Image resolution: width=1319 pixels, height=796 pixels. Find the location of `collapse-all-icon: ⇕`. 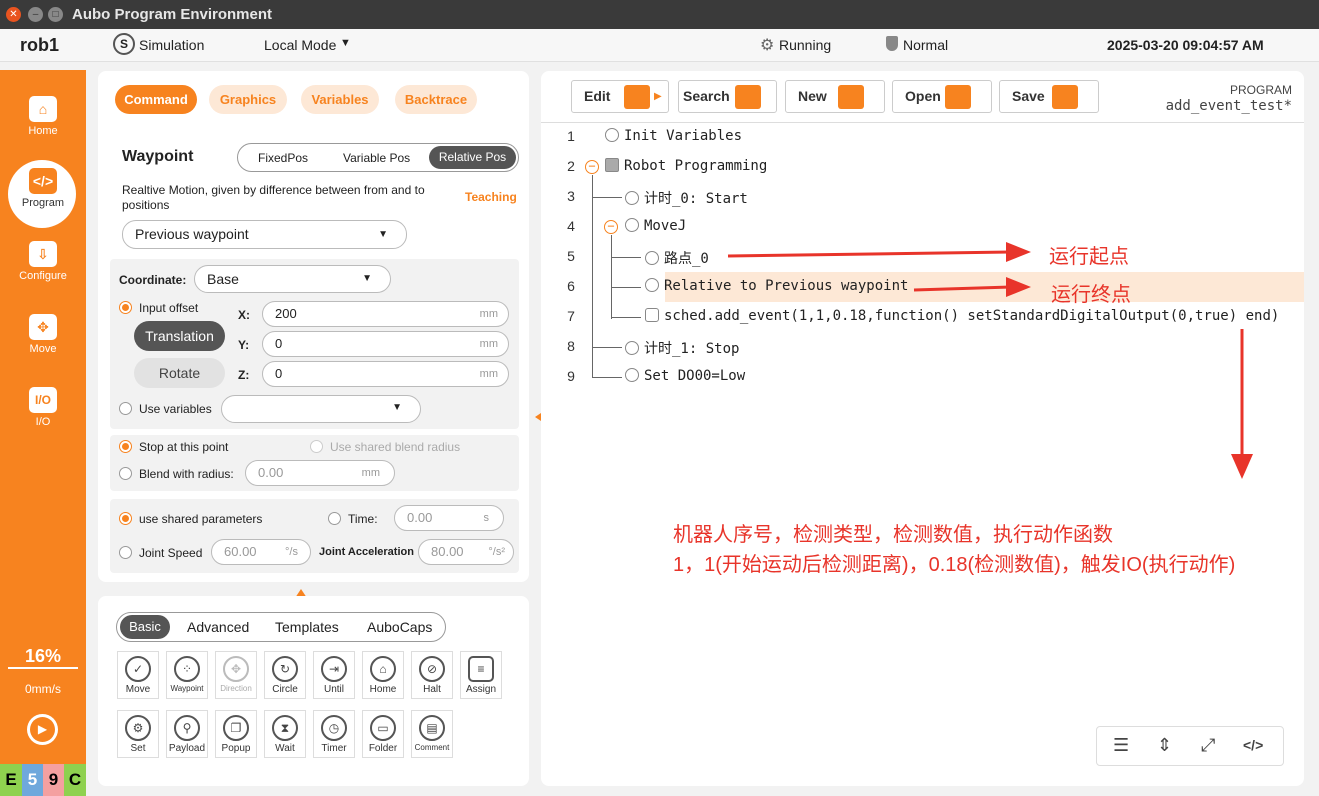

collapse-all-icon: ⇕ is located at coordinates (1164, 745).